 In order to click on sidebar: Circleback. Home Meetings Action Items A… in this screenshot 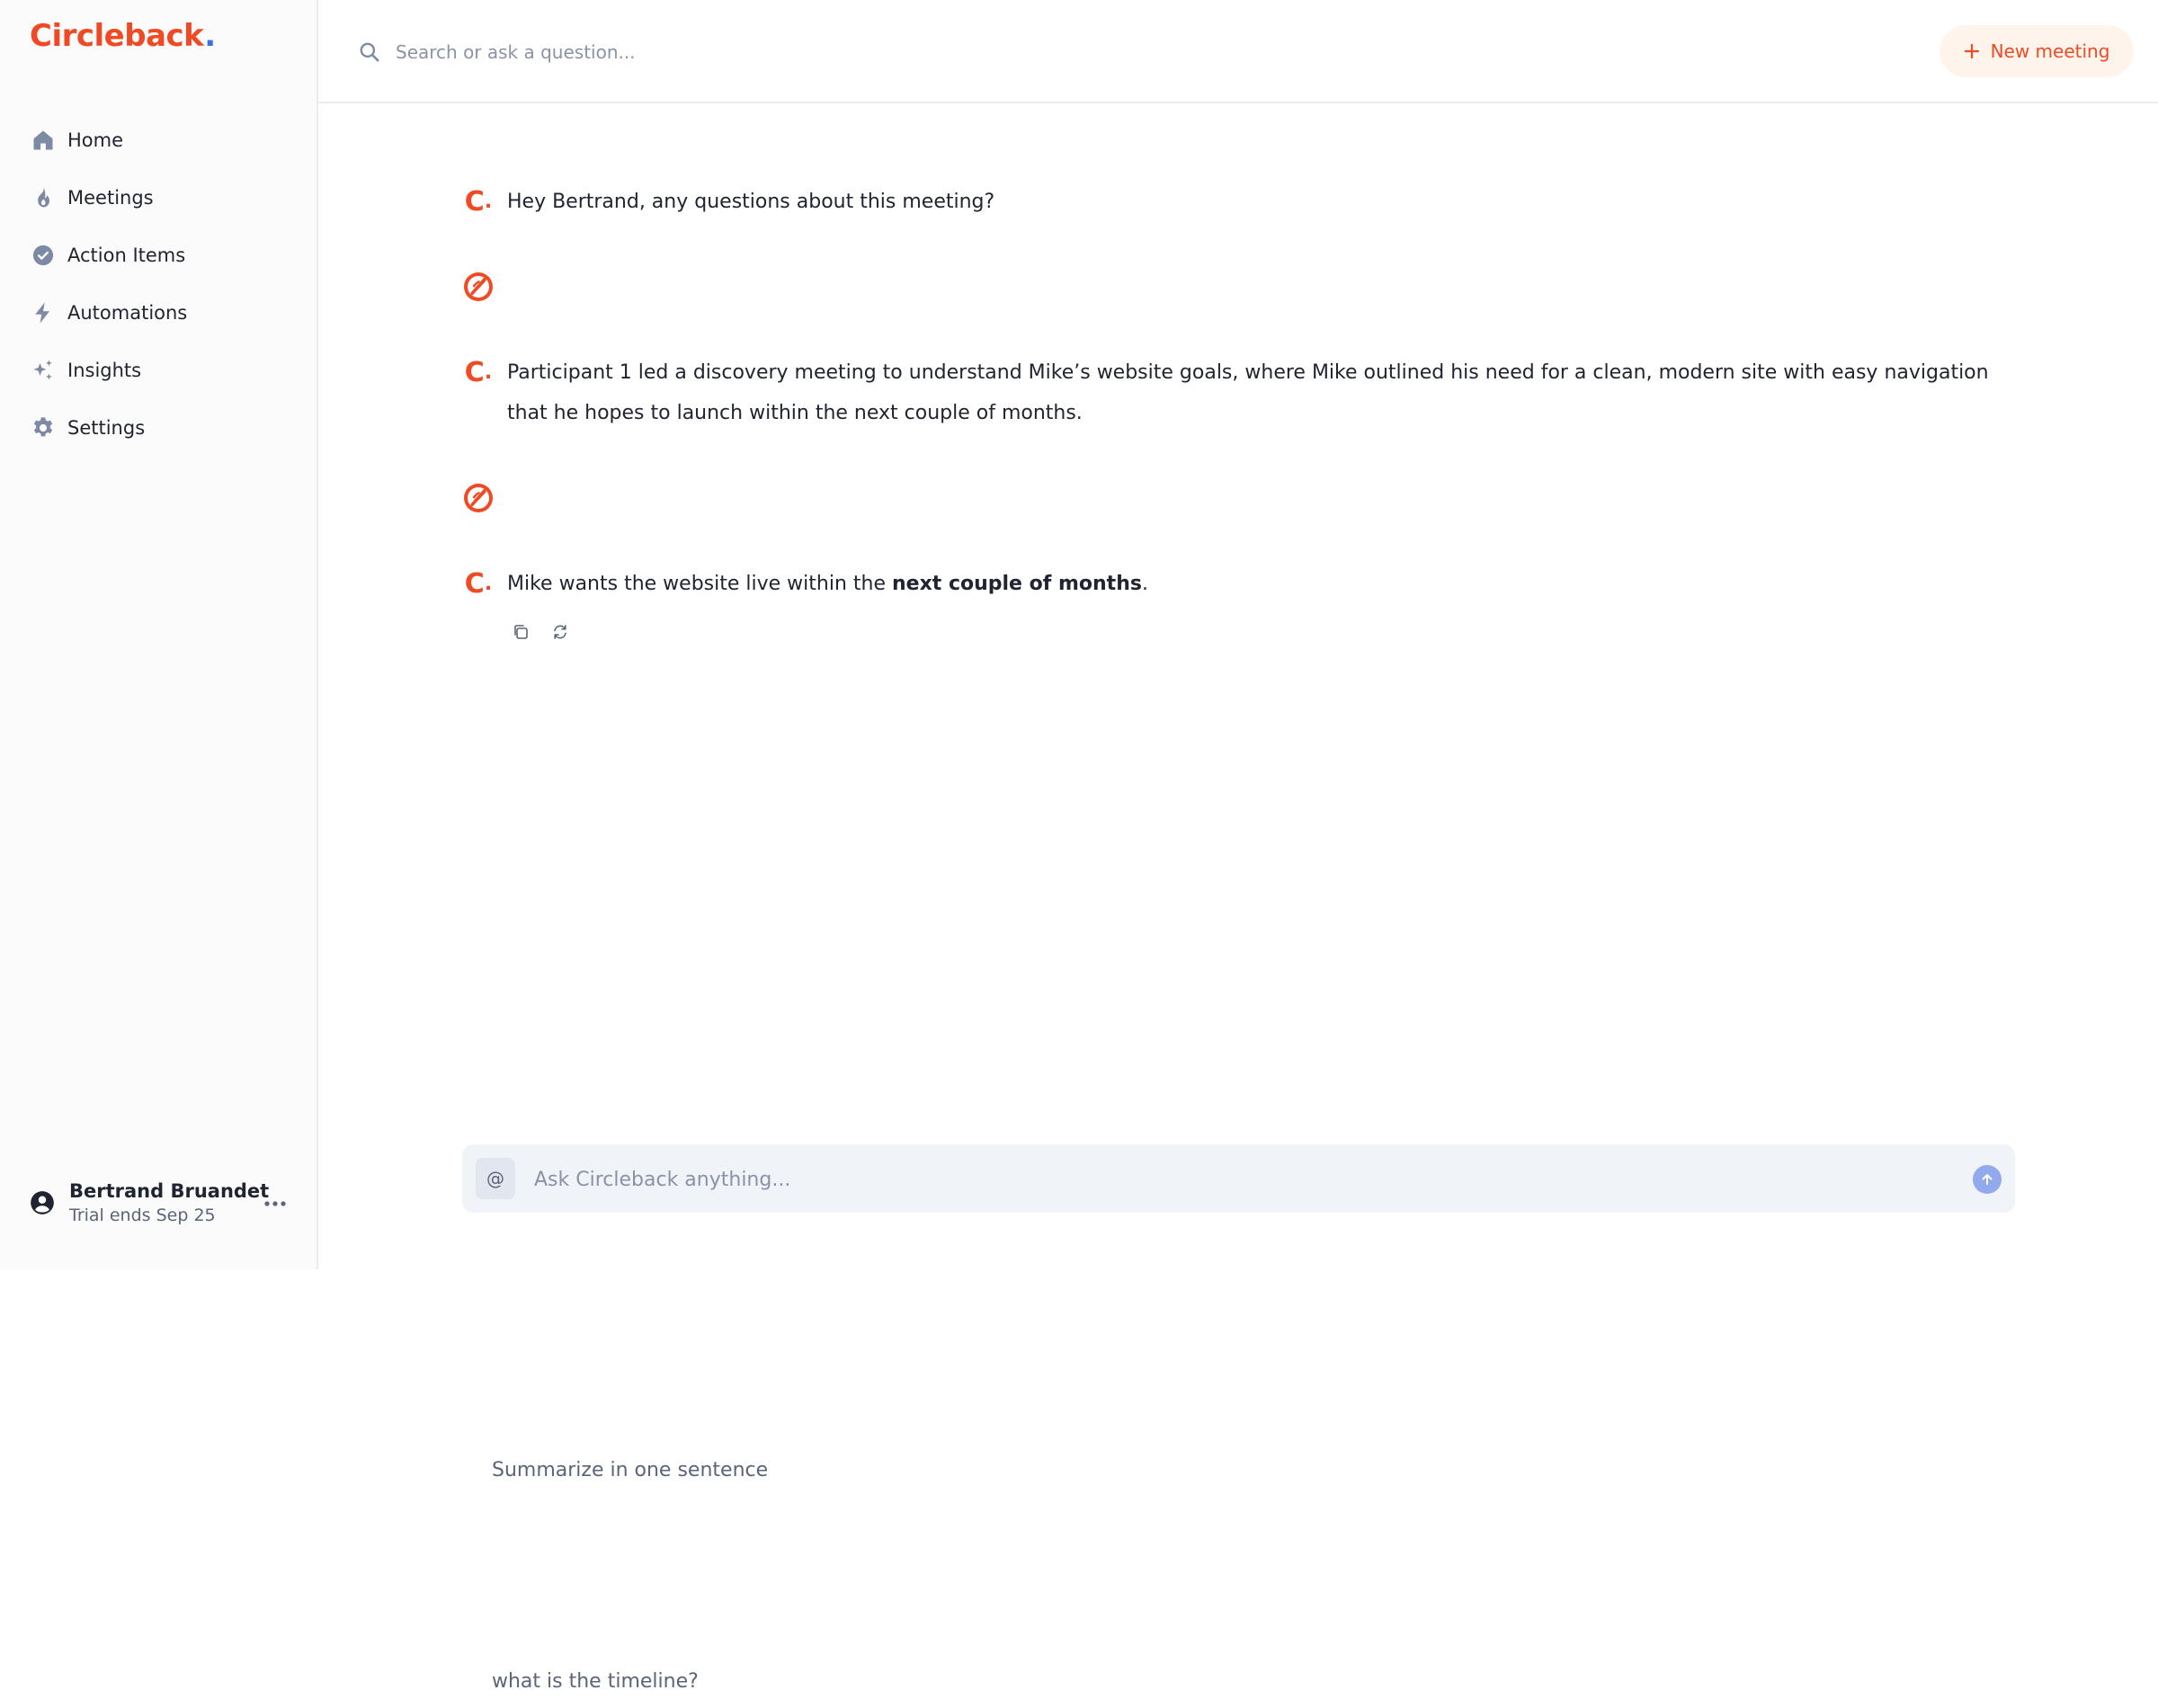, I will do `click(159, 634)`.